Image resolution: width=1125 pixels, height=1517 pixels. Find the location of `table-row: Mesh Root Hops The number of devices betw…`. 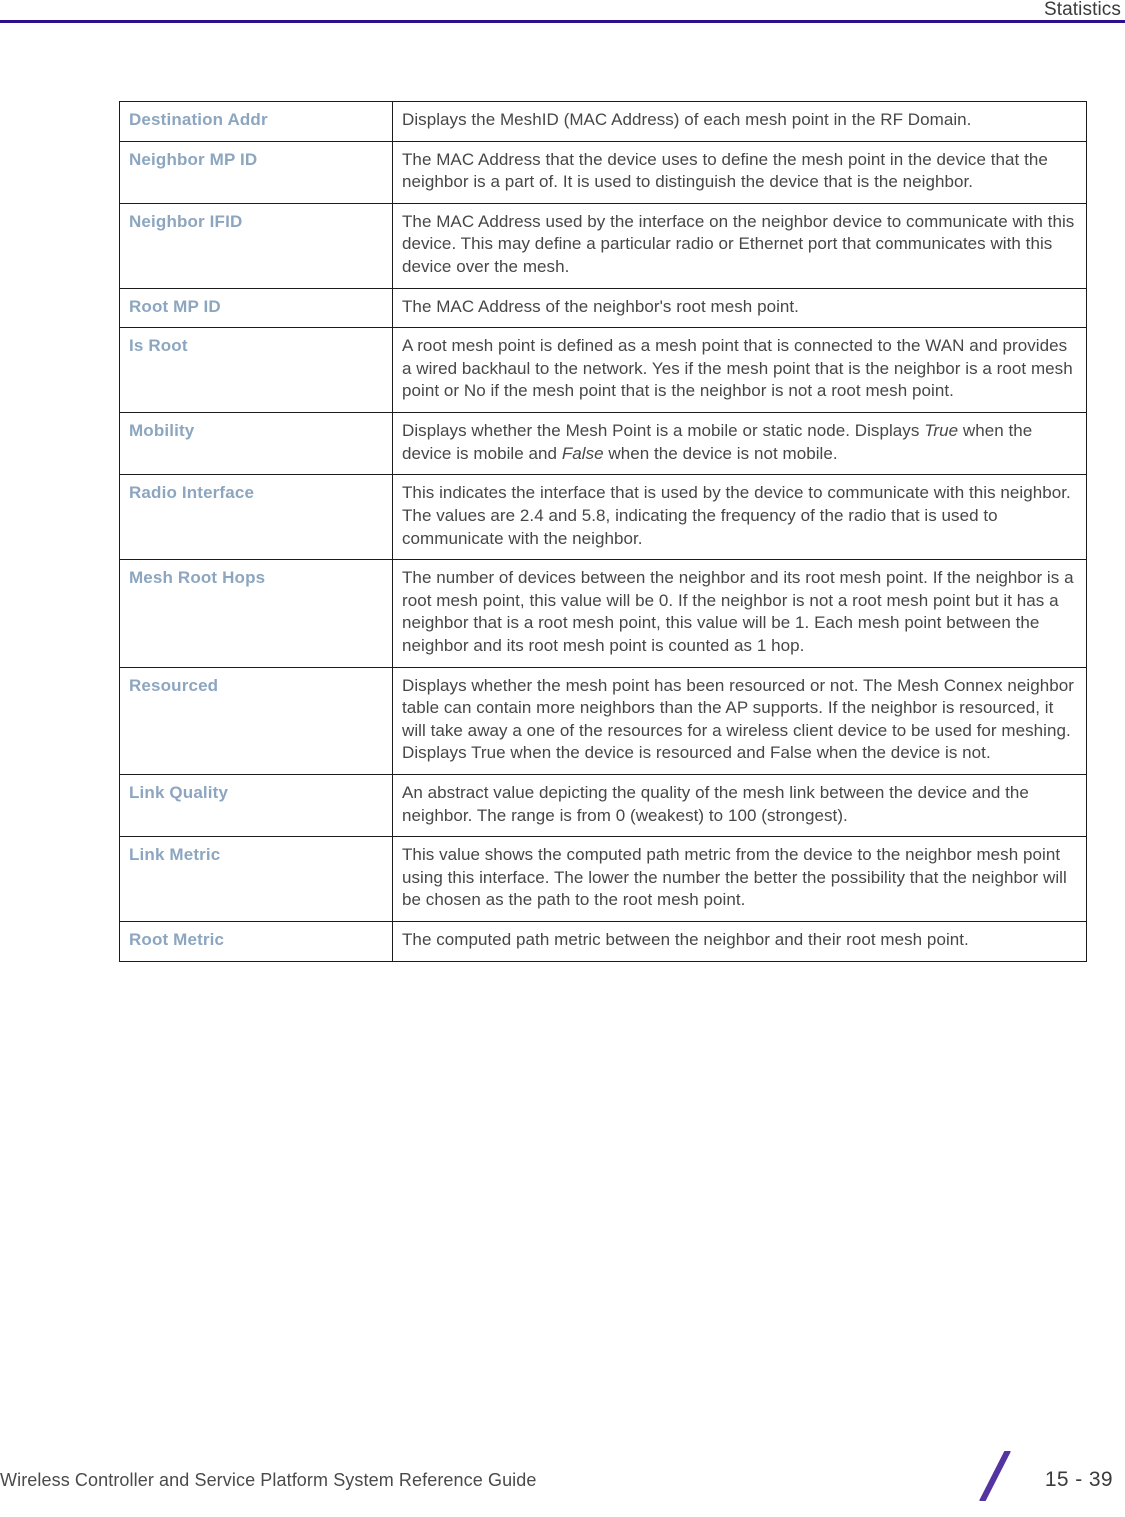

table-row: Mesh Root Hops The number of devices betw… is located at coordinates (603, 613).